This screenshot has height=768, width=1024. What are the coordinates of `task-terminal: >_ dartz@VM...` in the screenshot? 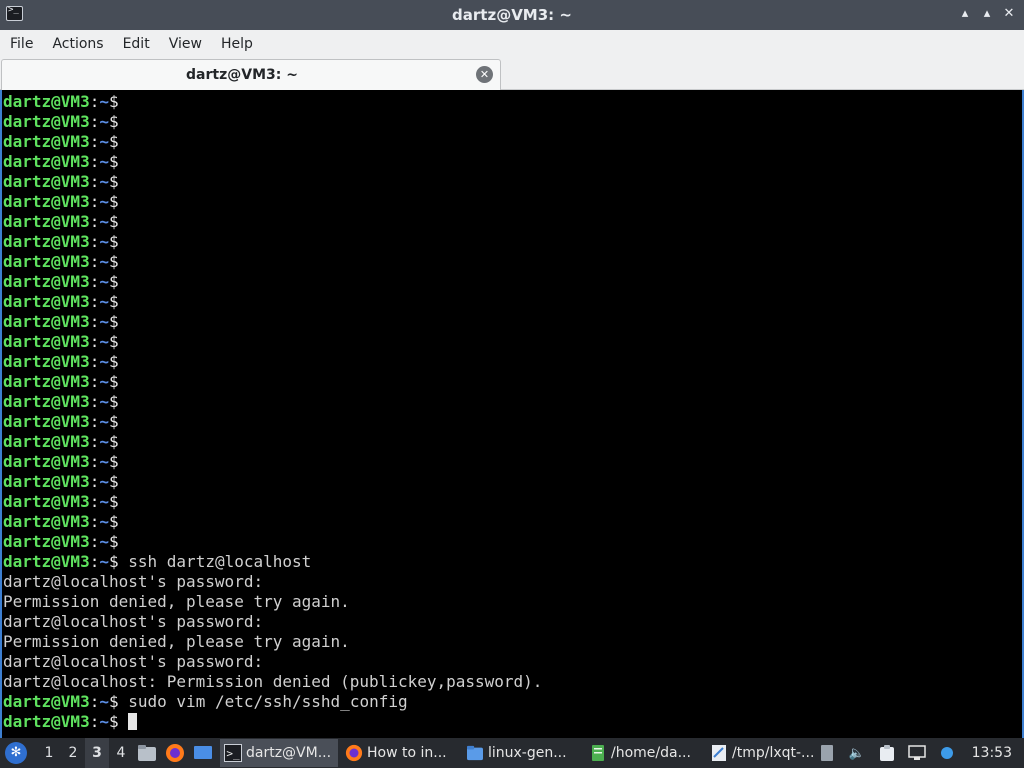 It's located at (279, 753).